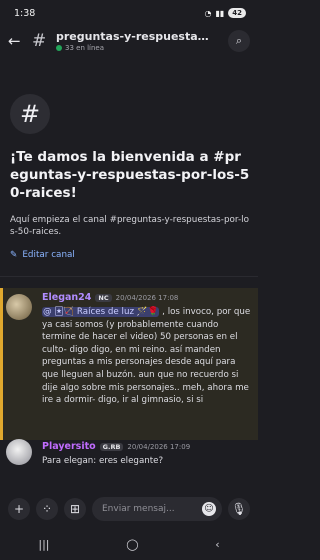  I want to click on battery-indicator: 42, so click(237, 13).